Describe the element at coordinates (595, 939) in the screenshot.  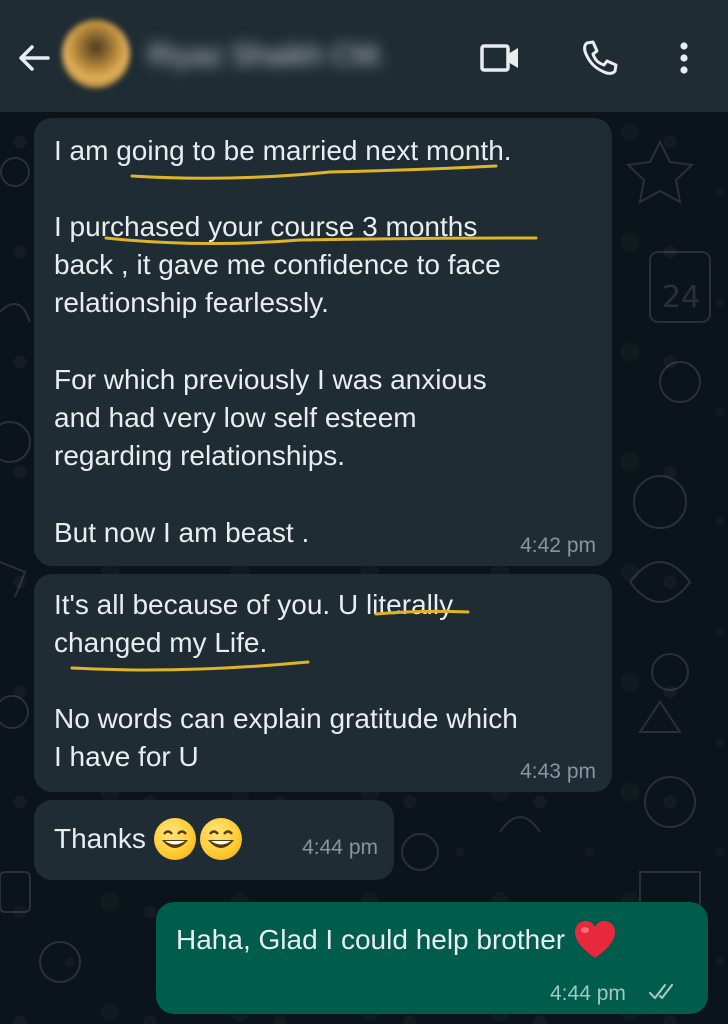
I see `red-heart-emoji-icon` at that location.